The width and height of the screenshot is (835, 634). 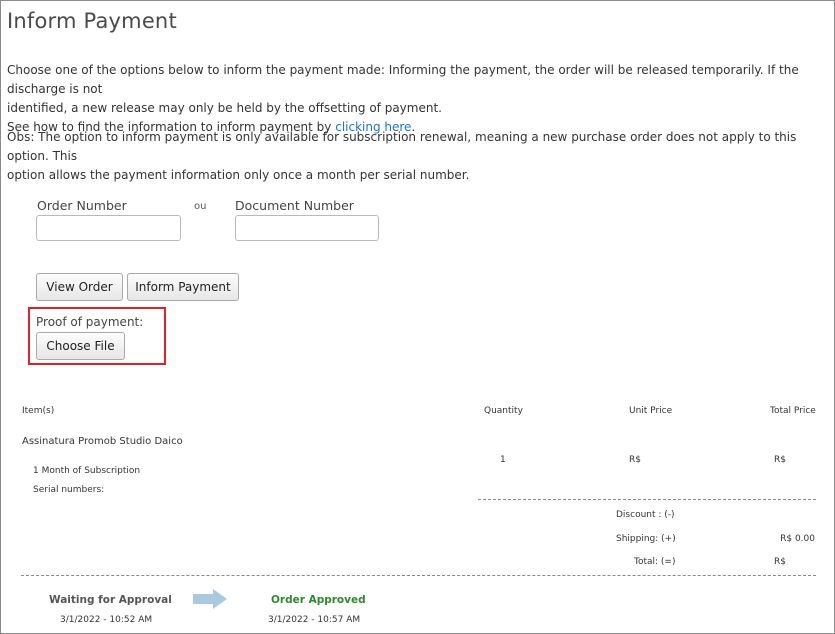 What do you see at coordinates (780, 562) in the screenshot?
I see `total-value: R$` at bounding box center [780, 562].